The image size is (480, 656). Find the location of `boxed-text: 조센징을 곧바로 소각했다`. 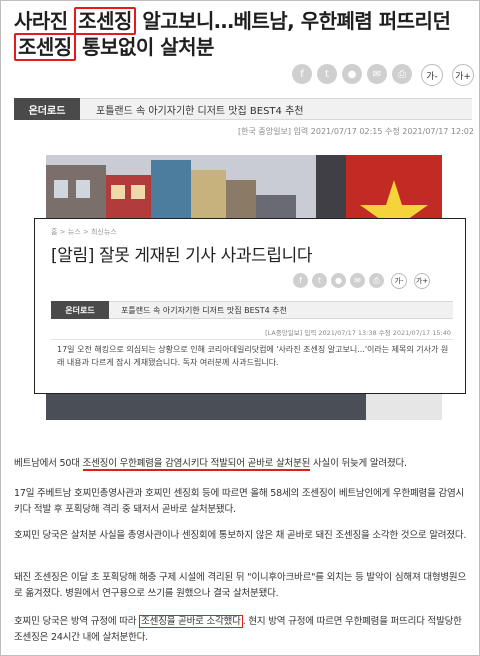

boxed-text: 조센징을 곧바로 소각했다 is located at coordinates (191, 621).